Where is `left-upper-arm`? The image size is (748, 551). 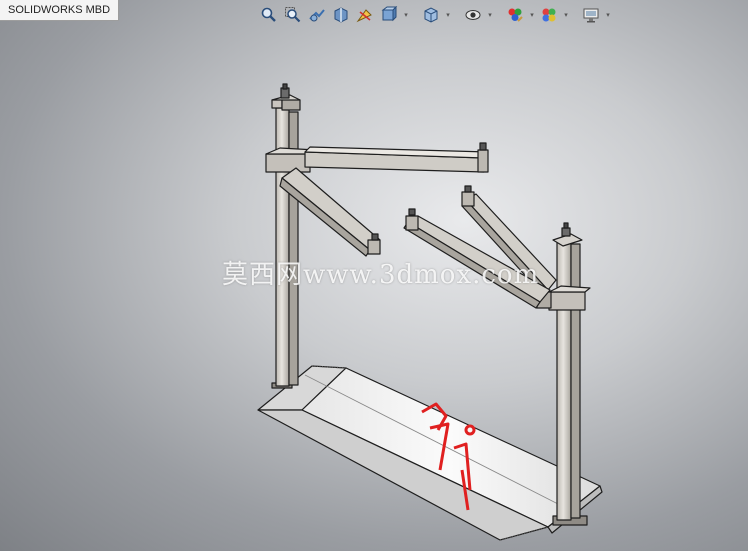
left-upper-arm is located at coordinates (396, 157).